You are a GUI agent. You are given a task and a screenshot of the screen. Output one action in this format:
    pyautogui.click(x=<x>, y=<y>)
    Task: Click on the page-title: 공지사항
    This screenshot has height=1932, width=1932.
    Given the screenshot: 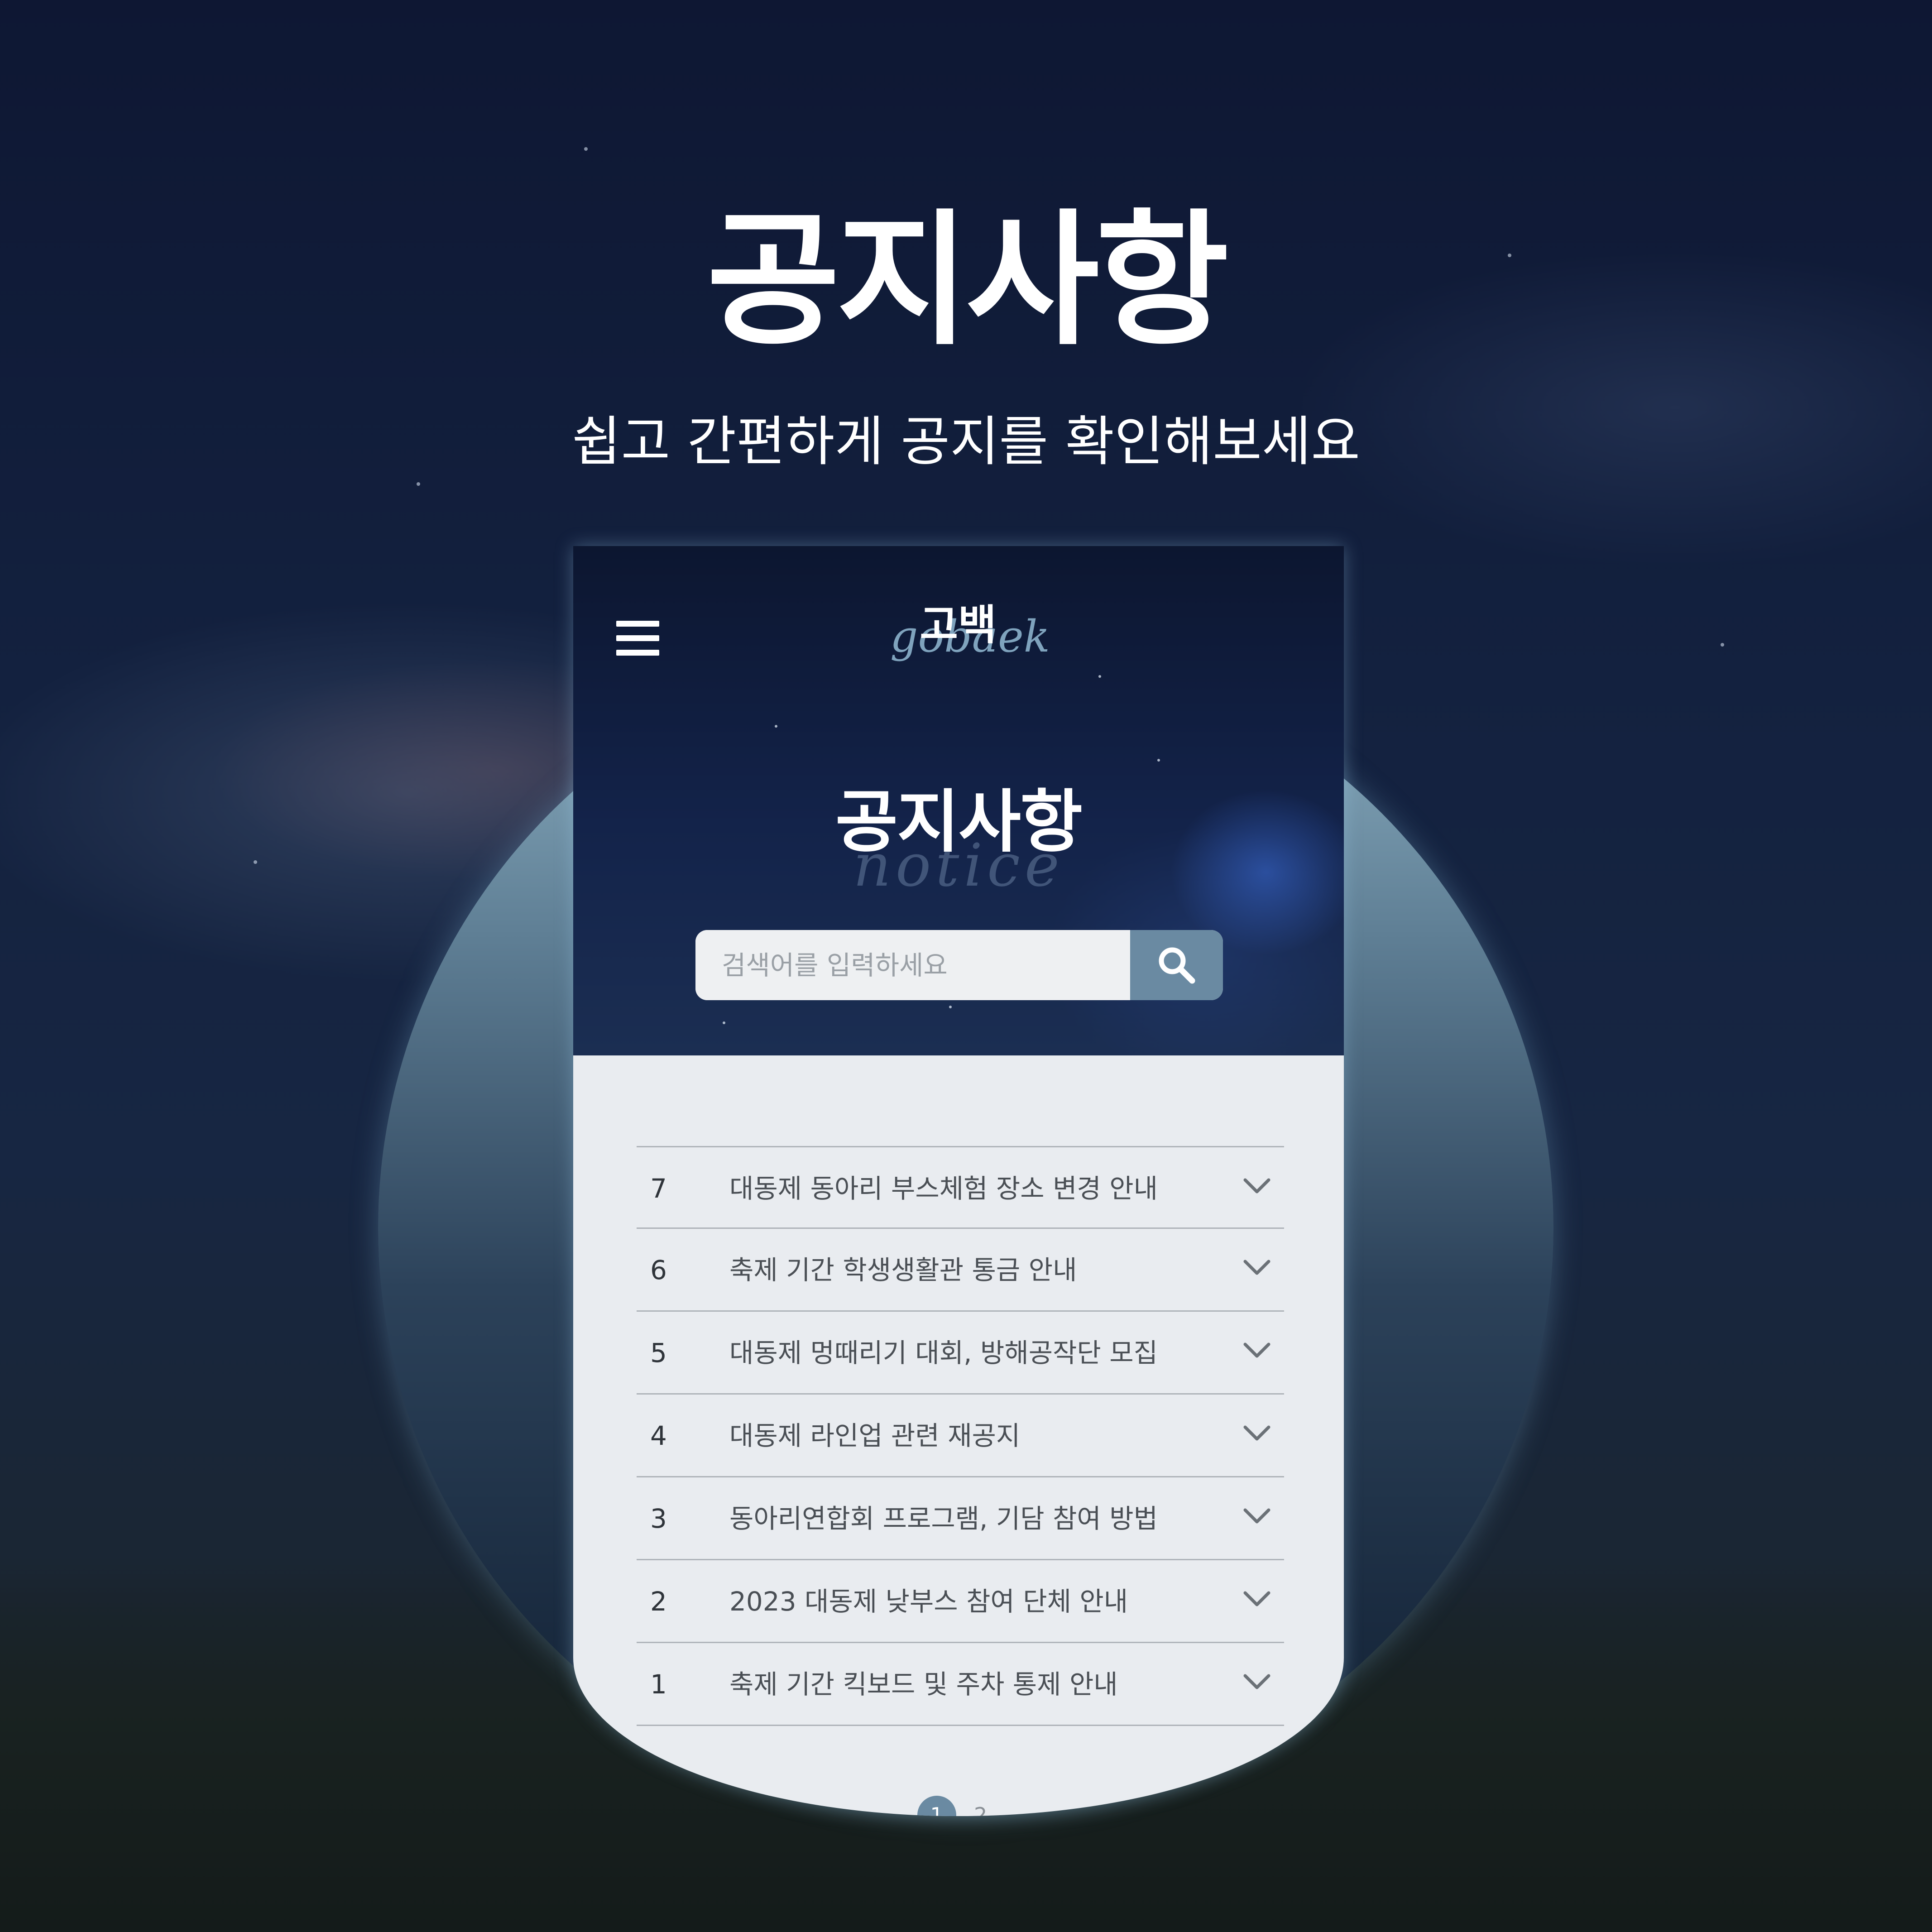 What is the action you would take?
    pyautogui.click(x=959, y=822)
    